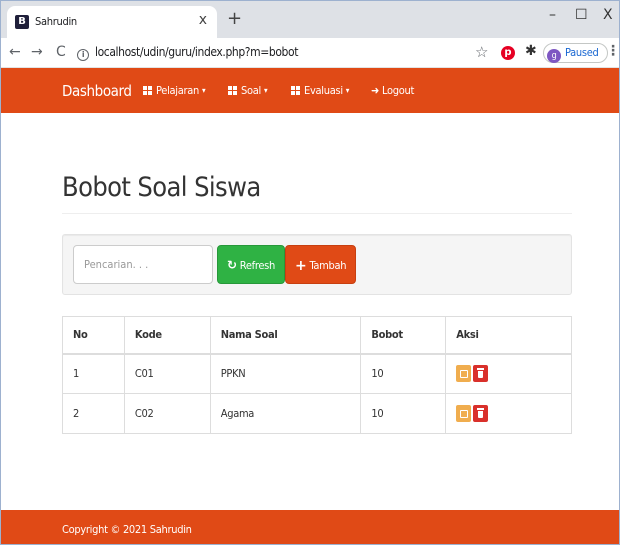 This screenshot has height=545, width=620. I want to click on footer-copyright: Copyright © 2021 Sahrudin, so click(127, 529).